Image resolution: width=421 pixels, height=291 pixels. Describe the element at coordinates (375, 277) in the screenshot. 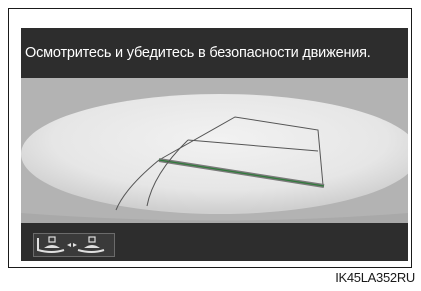

I see `figure-code: IK45LA352RU` at that location.